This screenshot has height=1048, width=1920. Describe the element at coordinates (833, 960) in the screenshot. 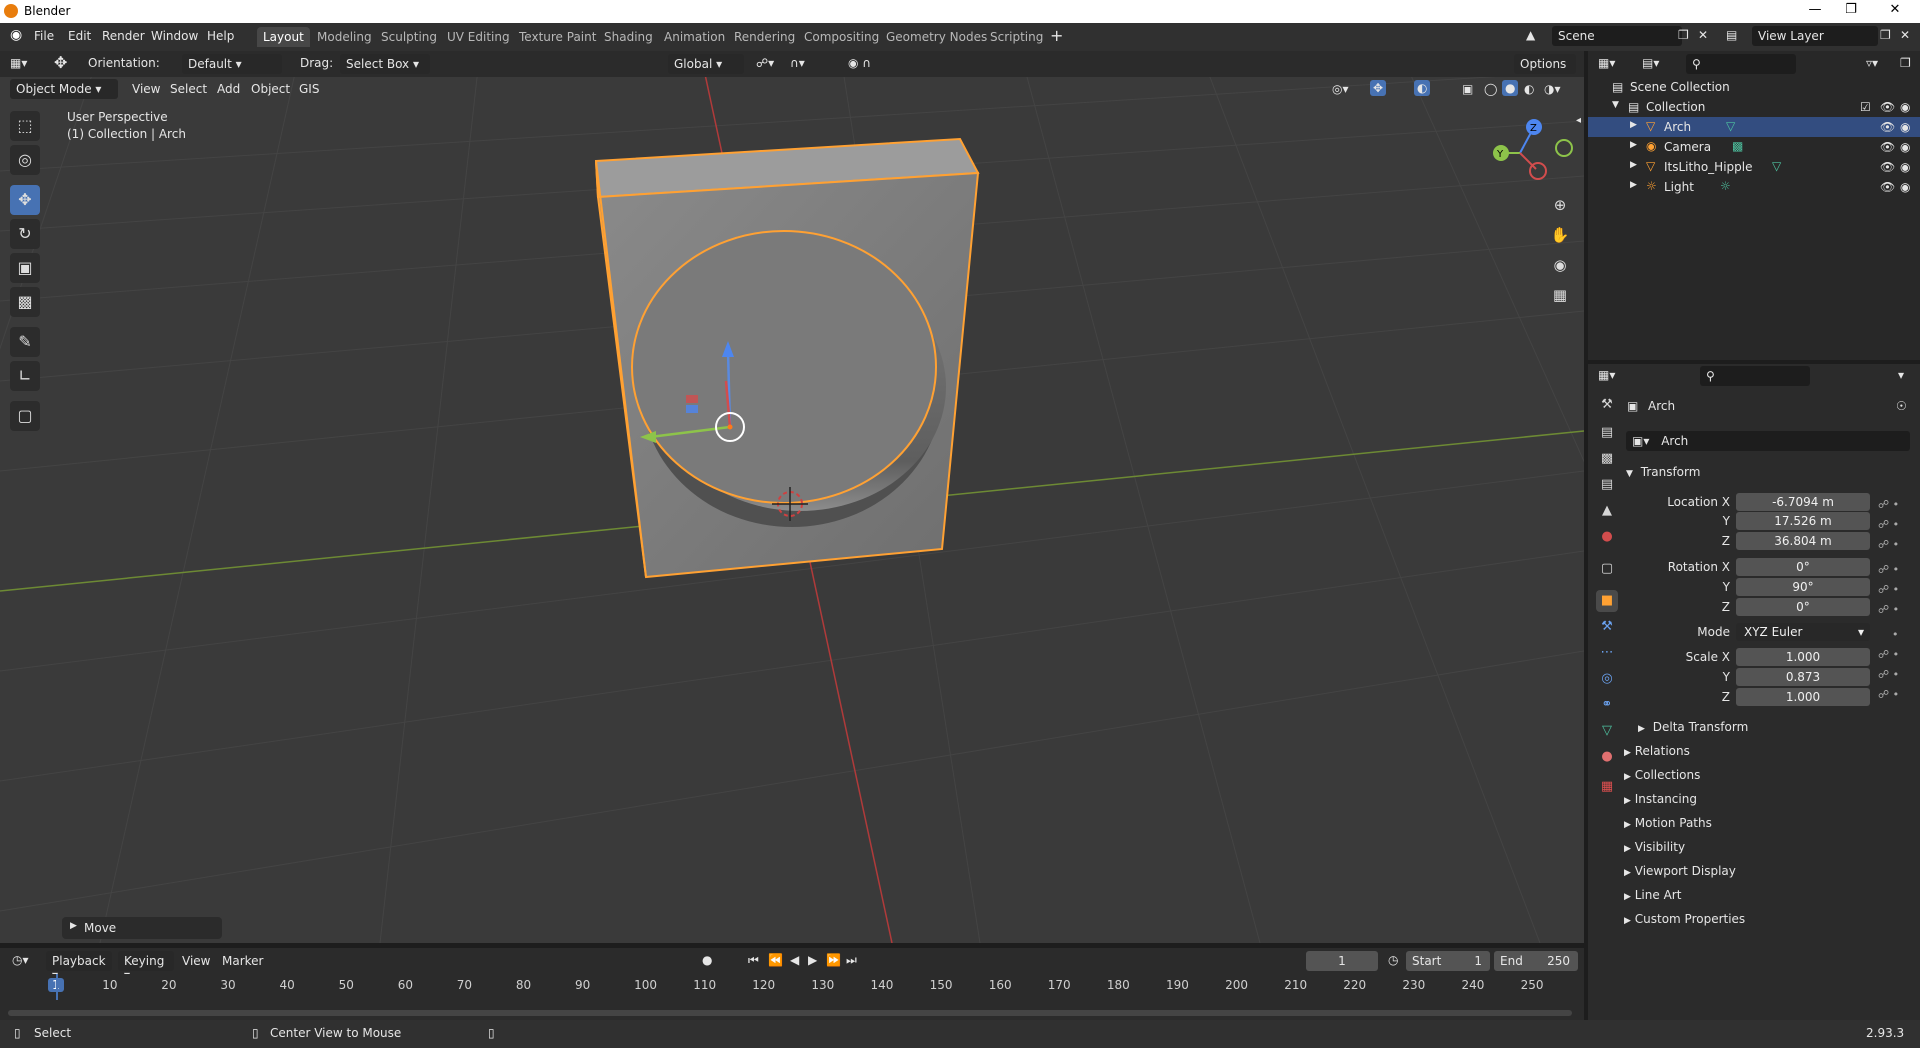

I see `next-keyframe-icon: ⏩` at that location.